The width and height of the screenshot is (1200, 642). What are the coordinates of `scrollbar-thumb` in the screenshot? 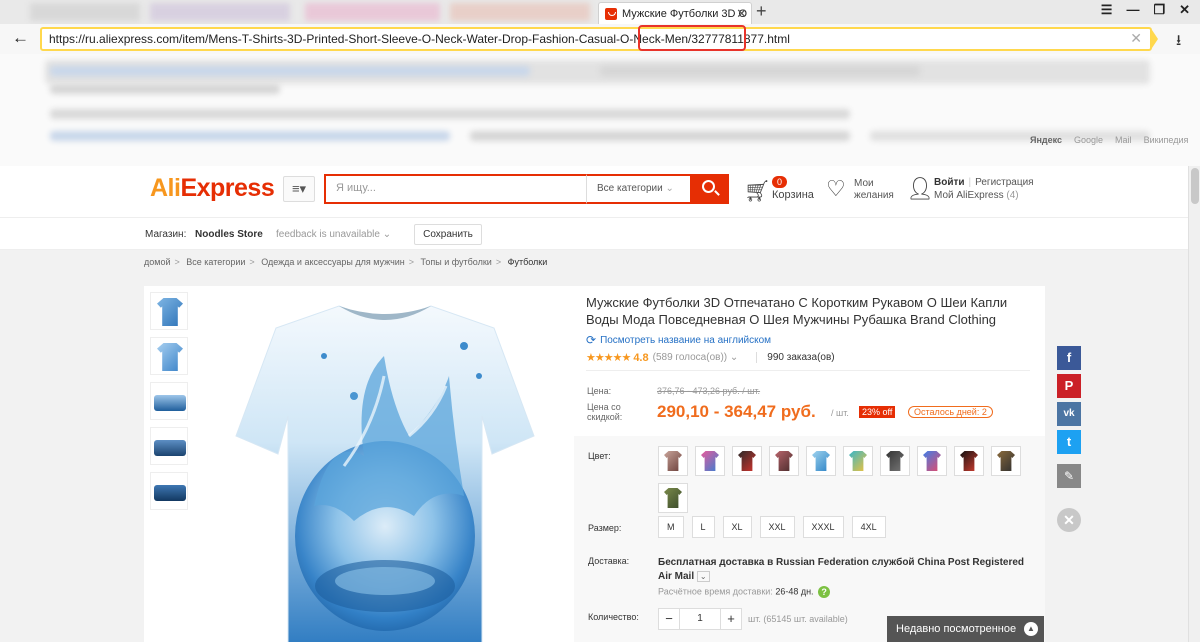 It's located at (1195, 186).